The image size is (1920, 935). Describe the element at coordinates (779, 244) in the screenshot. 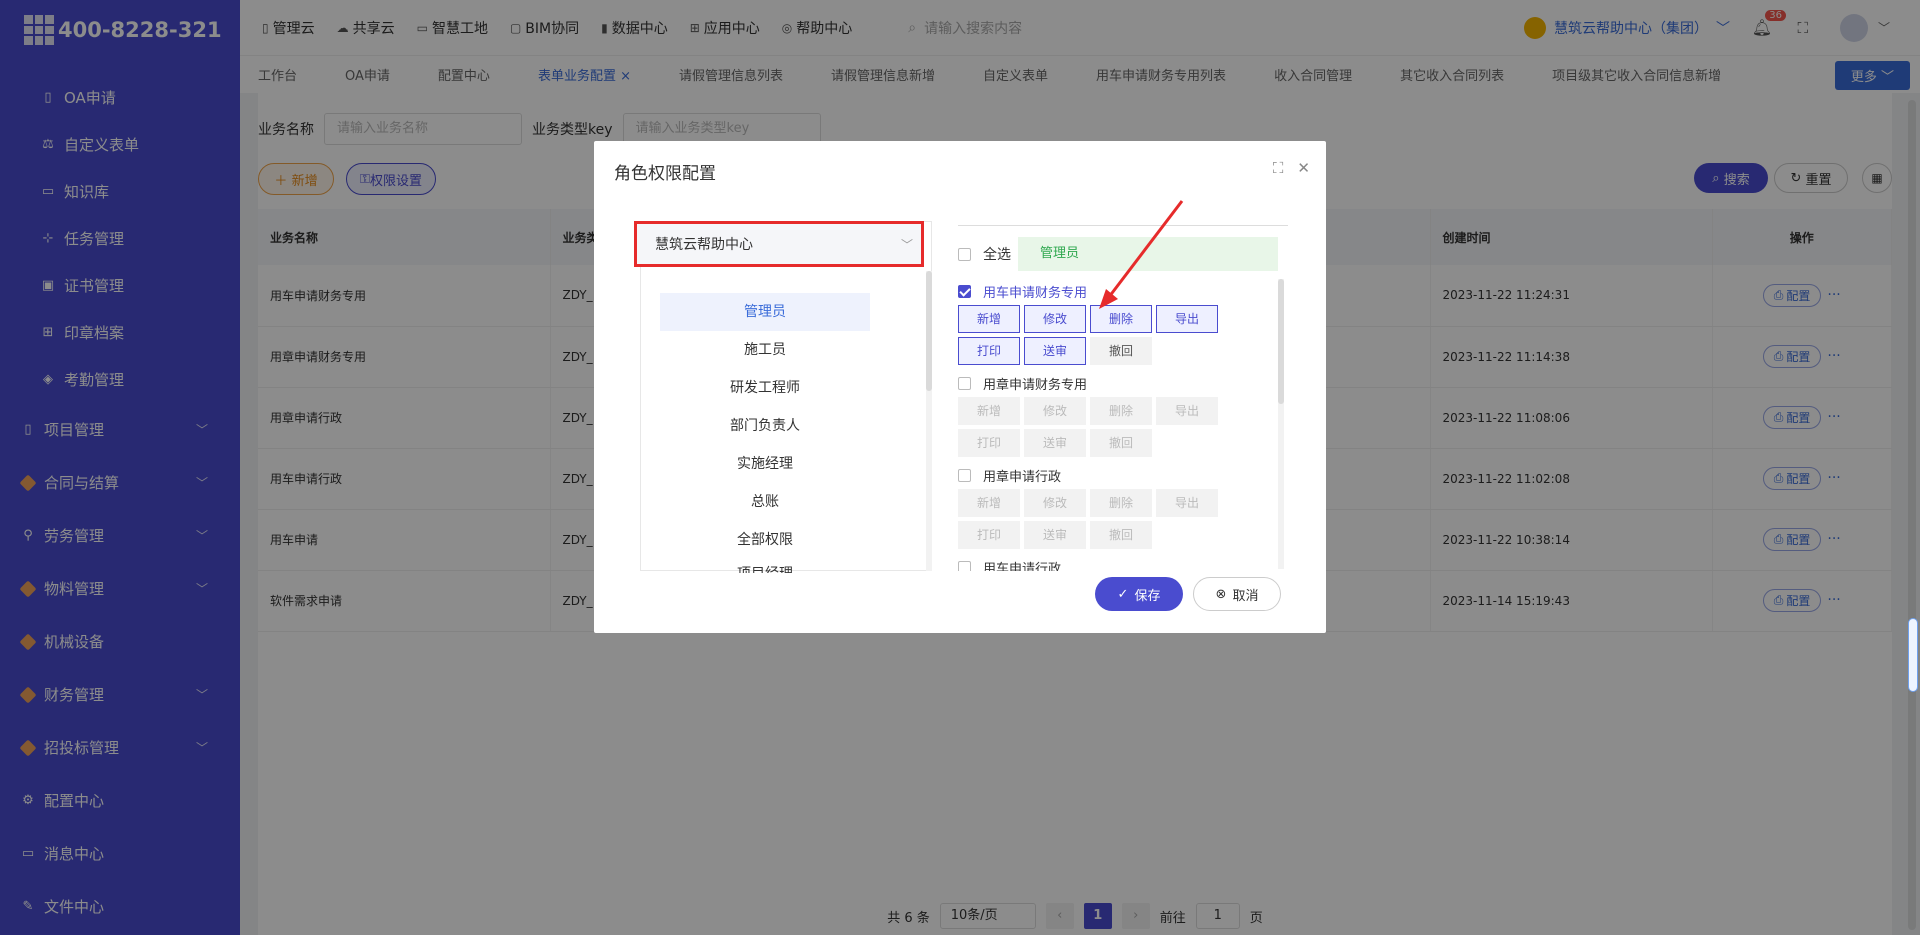

I see `org-select: 慧筑云帮助中心 ﹀` at that location.